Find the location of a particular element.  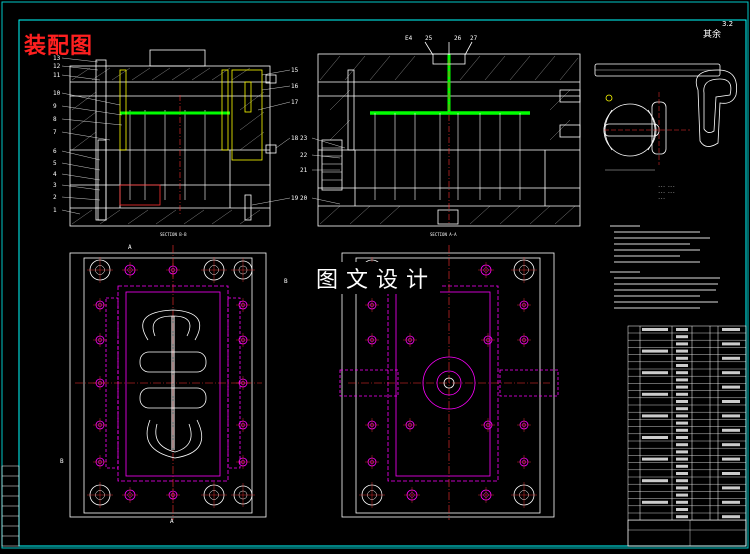

section-a-caption: SECTION A-A is located at coordinates (443, 234).